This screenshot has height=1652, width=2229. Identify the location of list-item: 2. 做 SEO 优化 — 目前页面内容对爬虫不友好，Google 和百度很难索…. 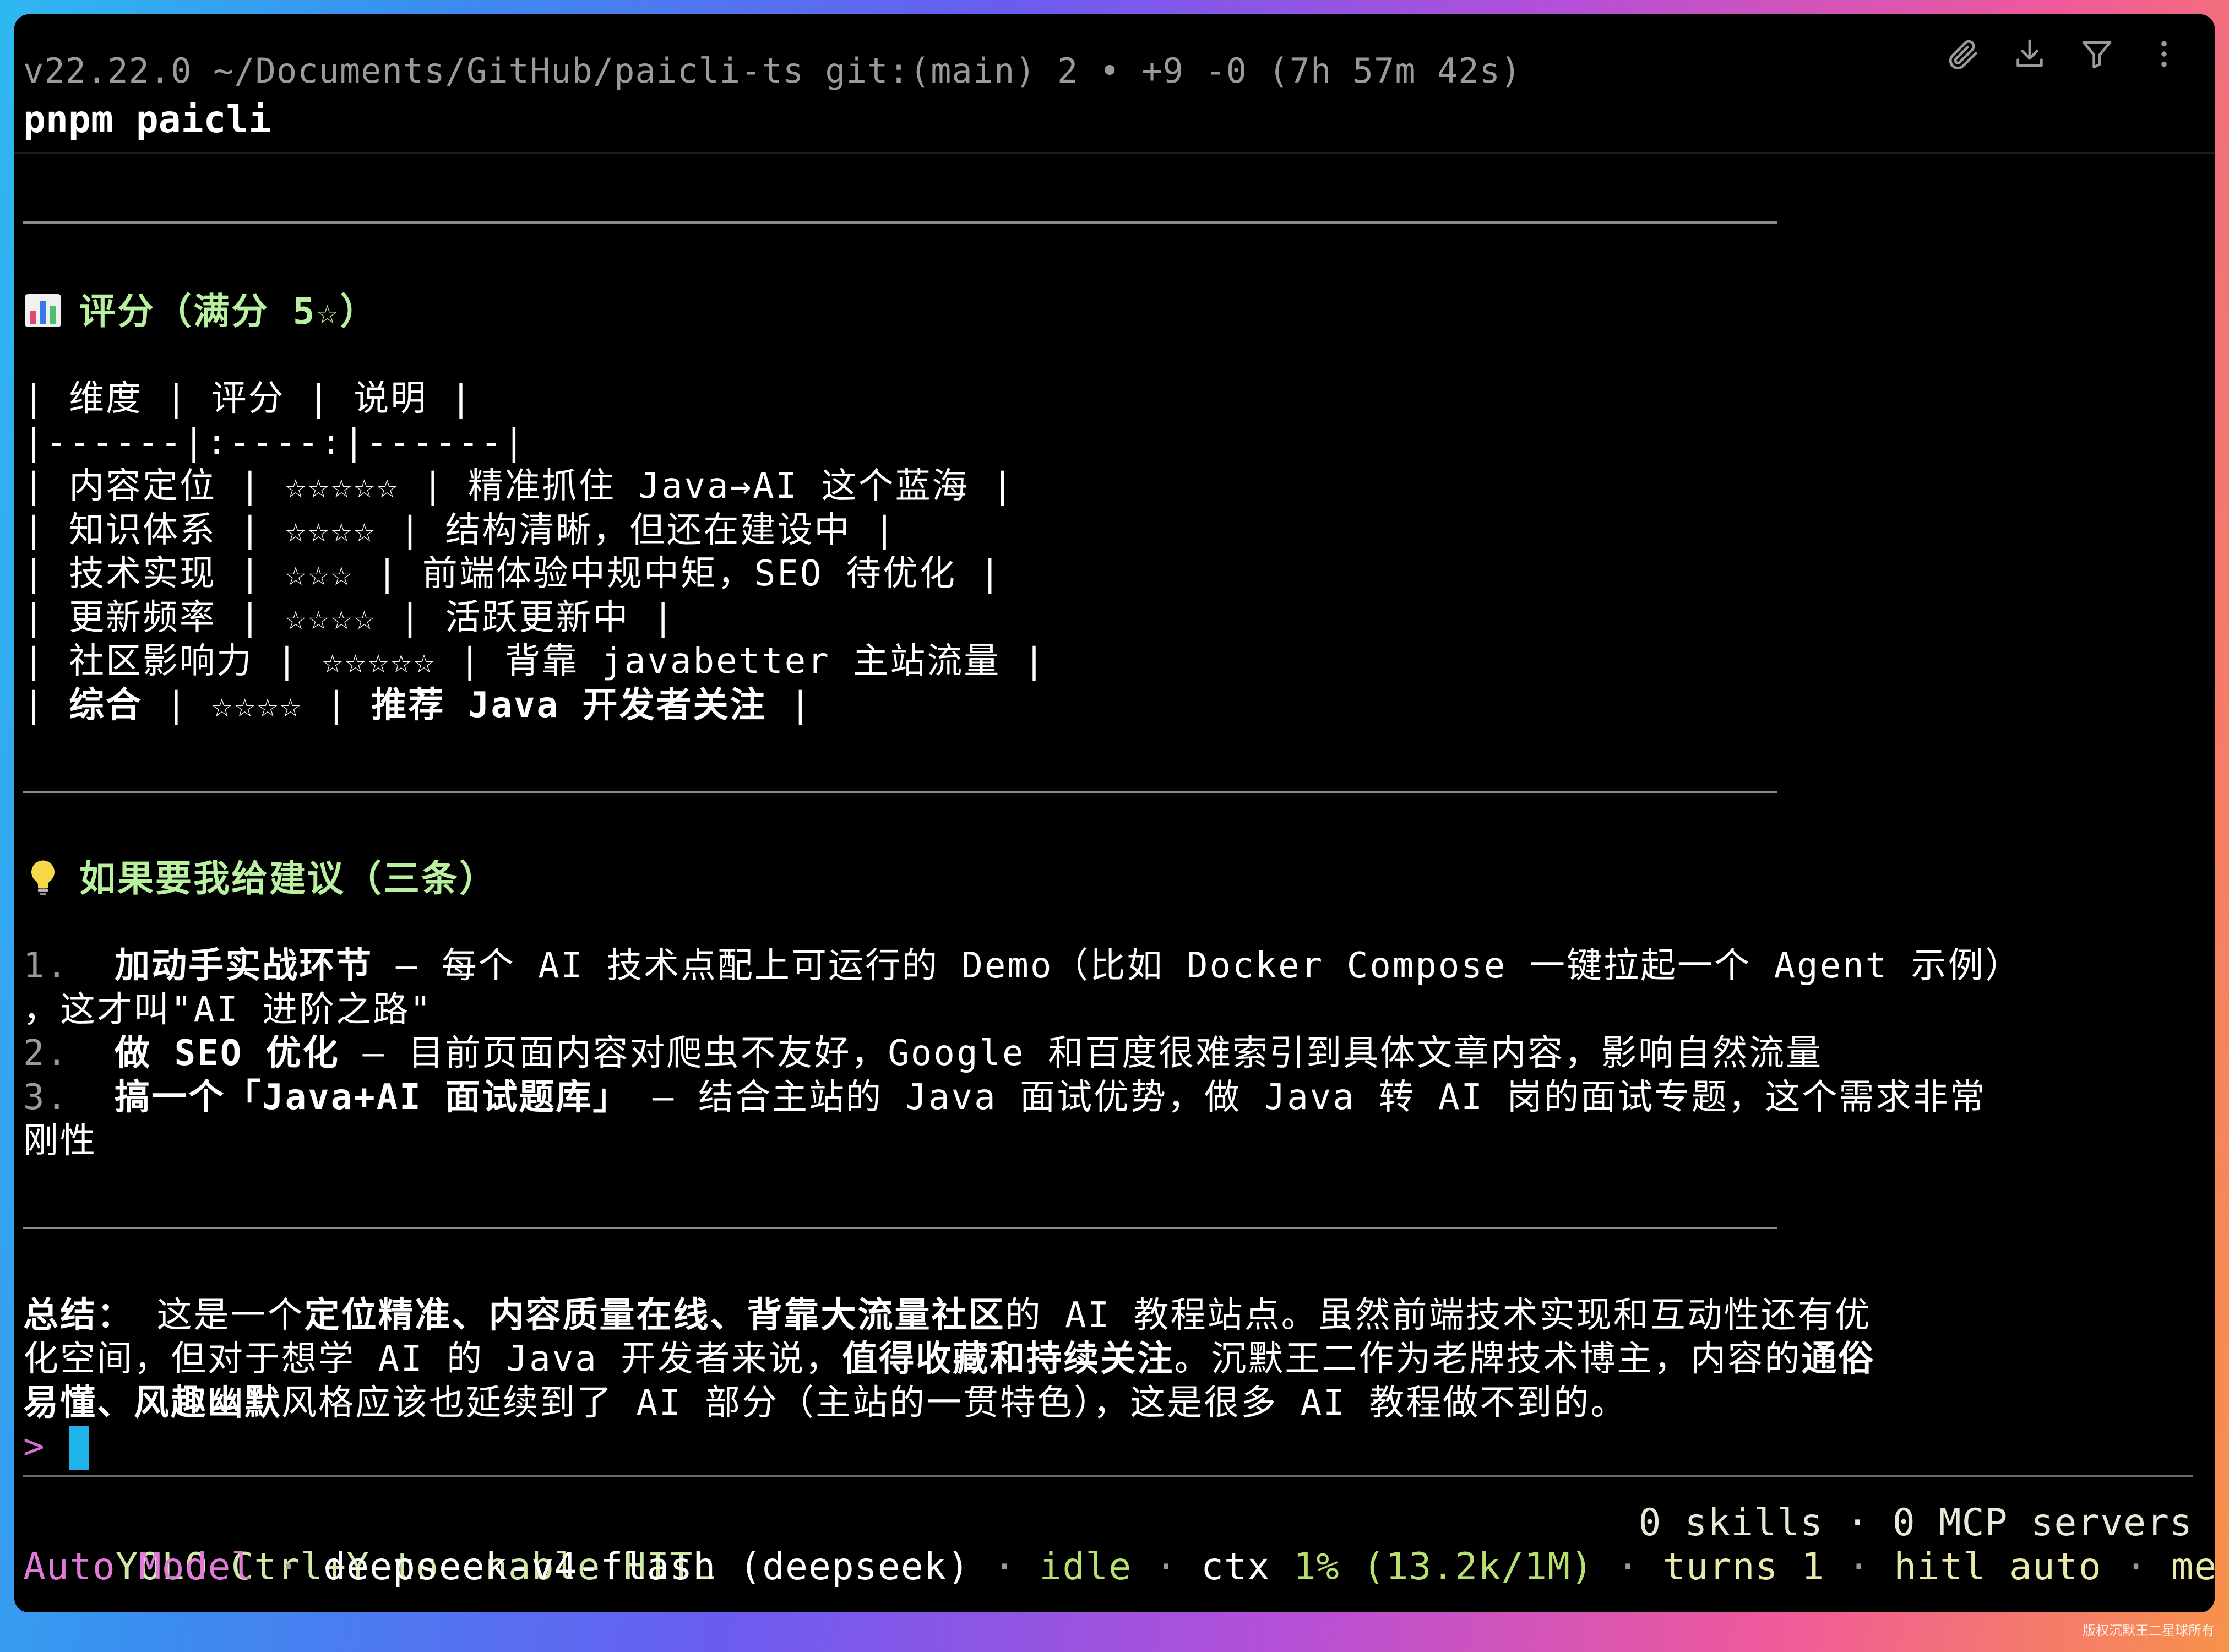
(923, 1053).